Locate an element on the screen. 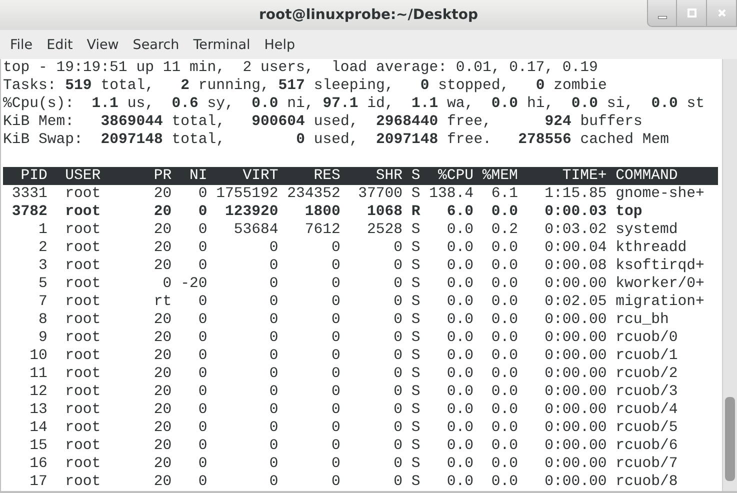 This screenshot has width=737, height=493. summary-line: Tasks: 519 total, 2 running, 517 sleeping, 0 stopped, 0 zombie is located at coordinates (305, 86).